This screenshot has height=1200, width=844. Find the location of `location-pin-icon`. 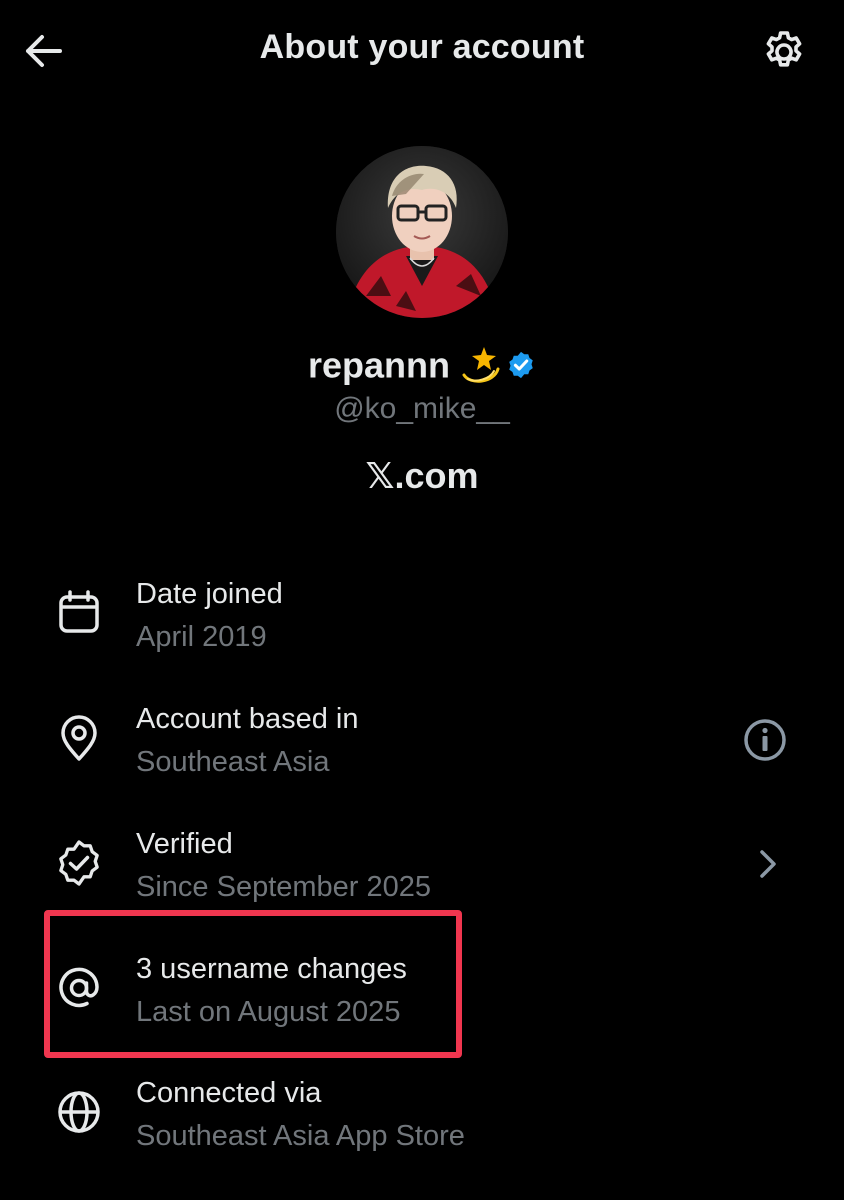

location-pin-icon is located at coordinates (79, 738).